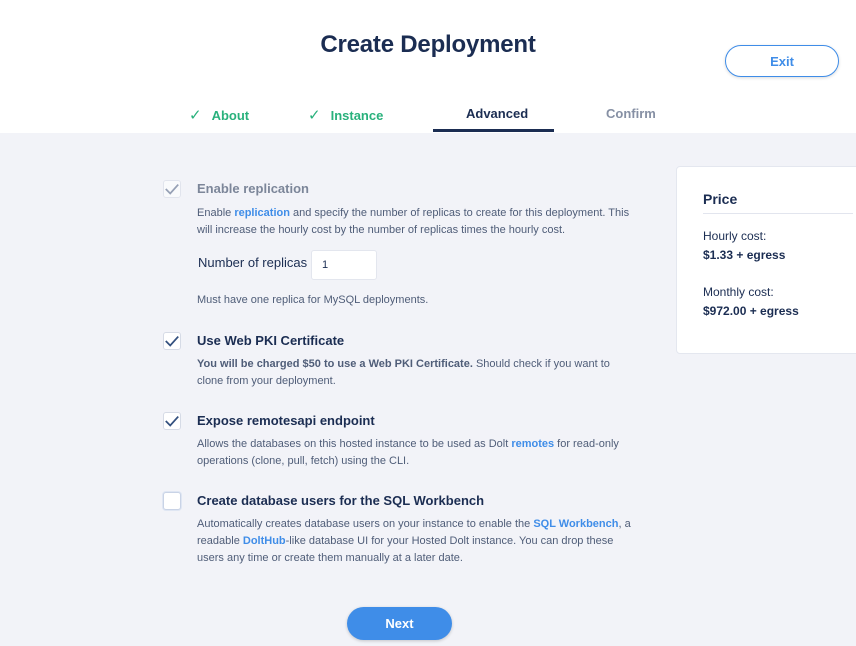 The image size is (856, 646). I want to click on replication-checkbox, so click(172, 189).